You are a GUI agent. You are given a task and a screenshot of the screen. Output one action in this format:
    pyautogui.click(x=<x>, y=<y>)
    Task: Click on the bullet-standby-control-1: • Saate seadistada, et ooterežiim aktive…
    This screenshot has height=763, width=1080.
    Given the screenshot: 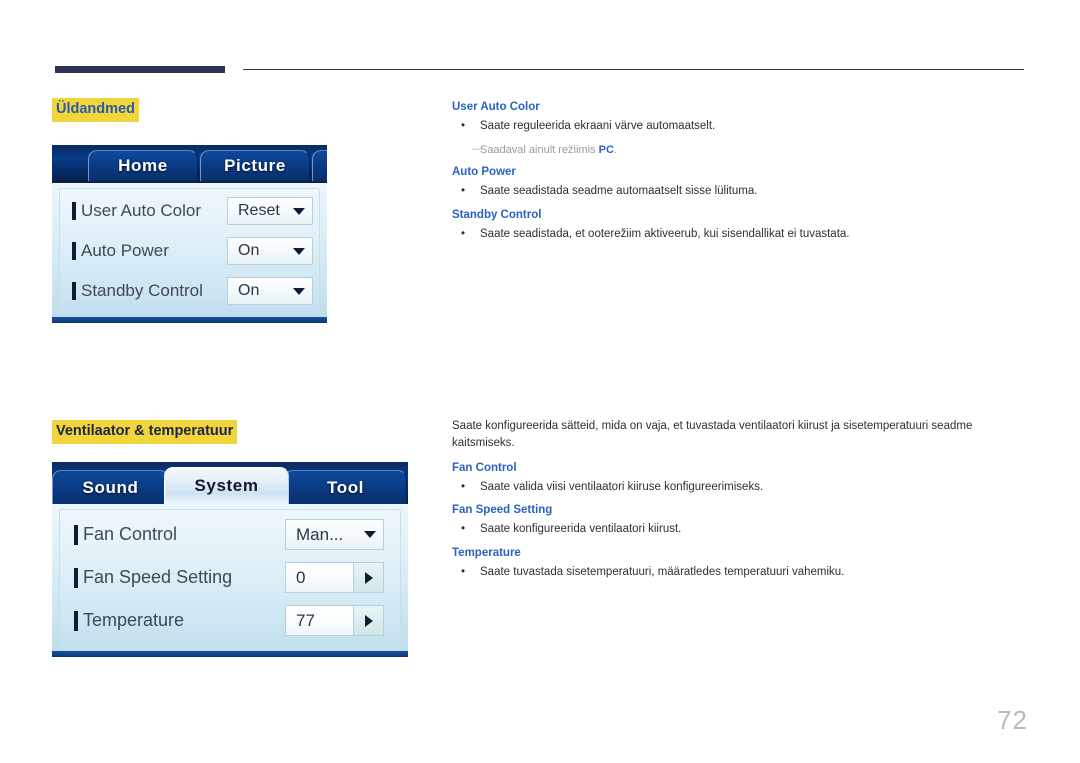 What is the action you would take?
    pyautogui.click(x=732, y=234)
    